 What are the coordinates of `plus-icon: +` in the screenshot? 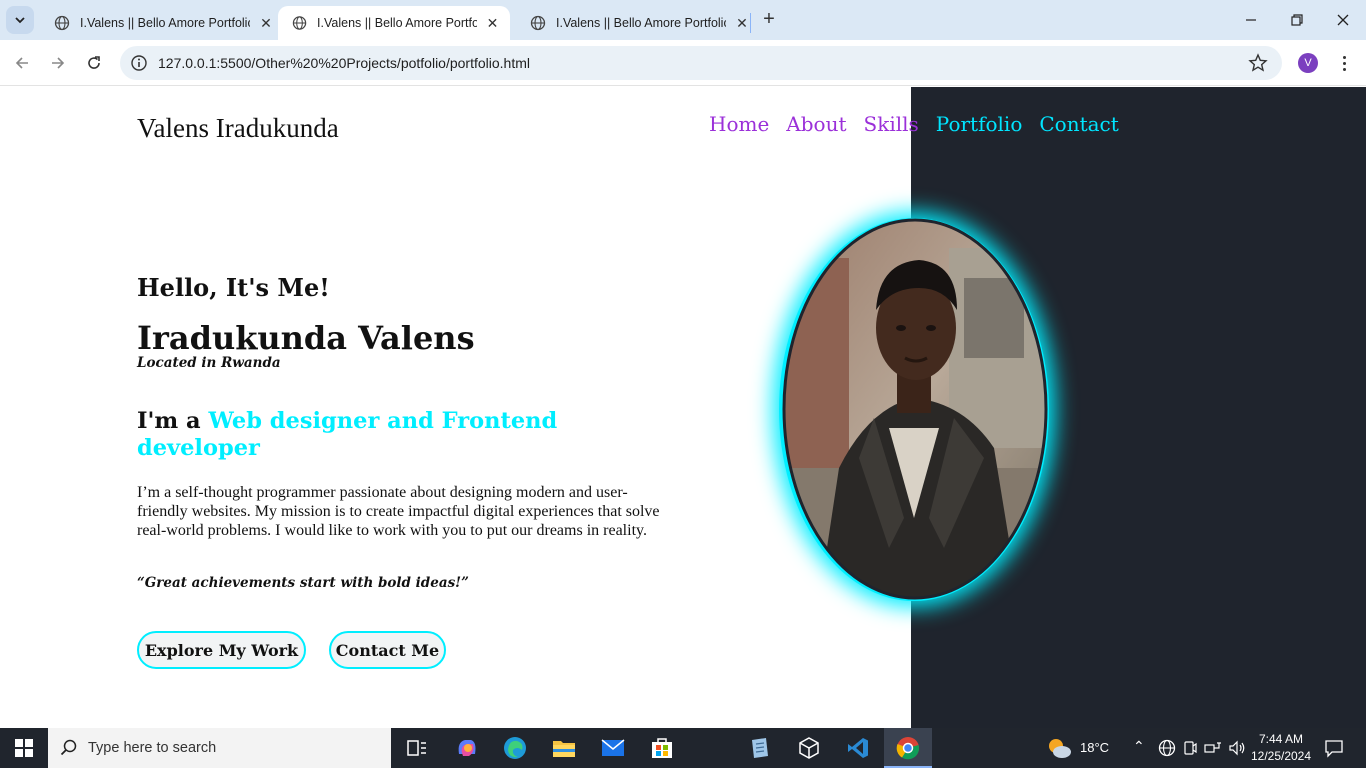 It's located at (769, 18).